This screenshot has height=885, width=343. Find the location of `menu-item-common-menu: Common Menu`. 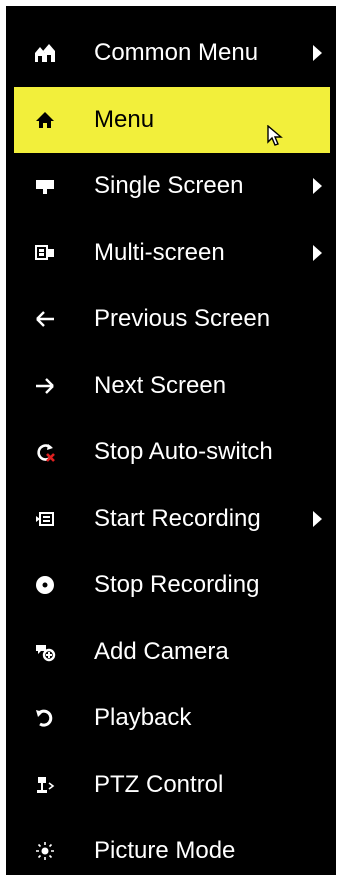

menu-item-common-menu: Common Menu is located at coordinates (172, 53).